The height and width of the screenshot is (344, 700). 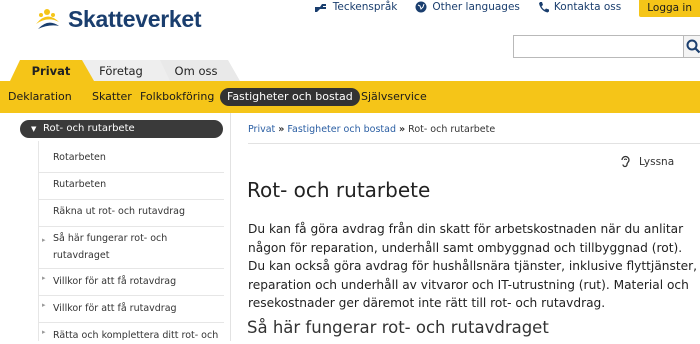 What do you see at coordinates (47, 19) in the screenshot?
I see `crown-icon` at bounding box center [47, 19].